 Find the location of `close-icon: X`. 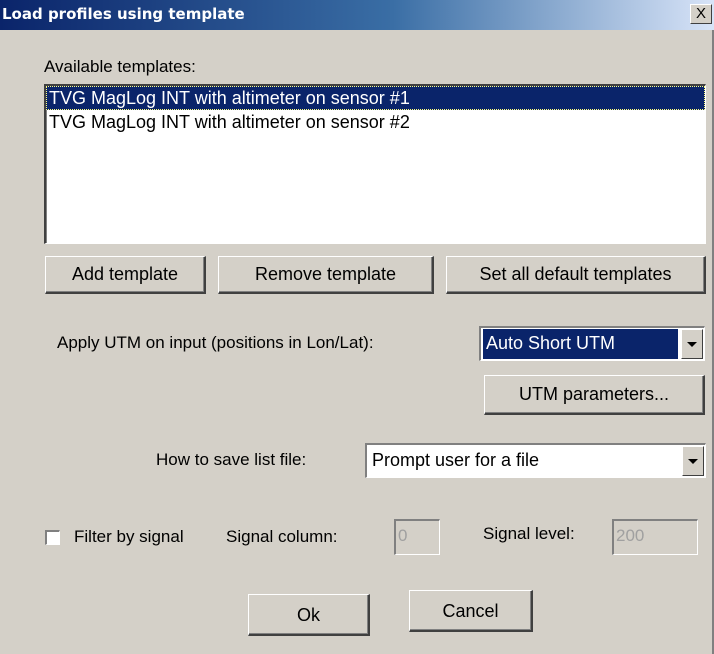

close-icon: X is located at coordinates (700, 13).